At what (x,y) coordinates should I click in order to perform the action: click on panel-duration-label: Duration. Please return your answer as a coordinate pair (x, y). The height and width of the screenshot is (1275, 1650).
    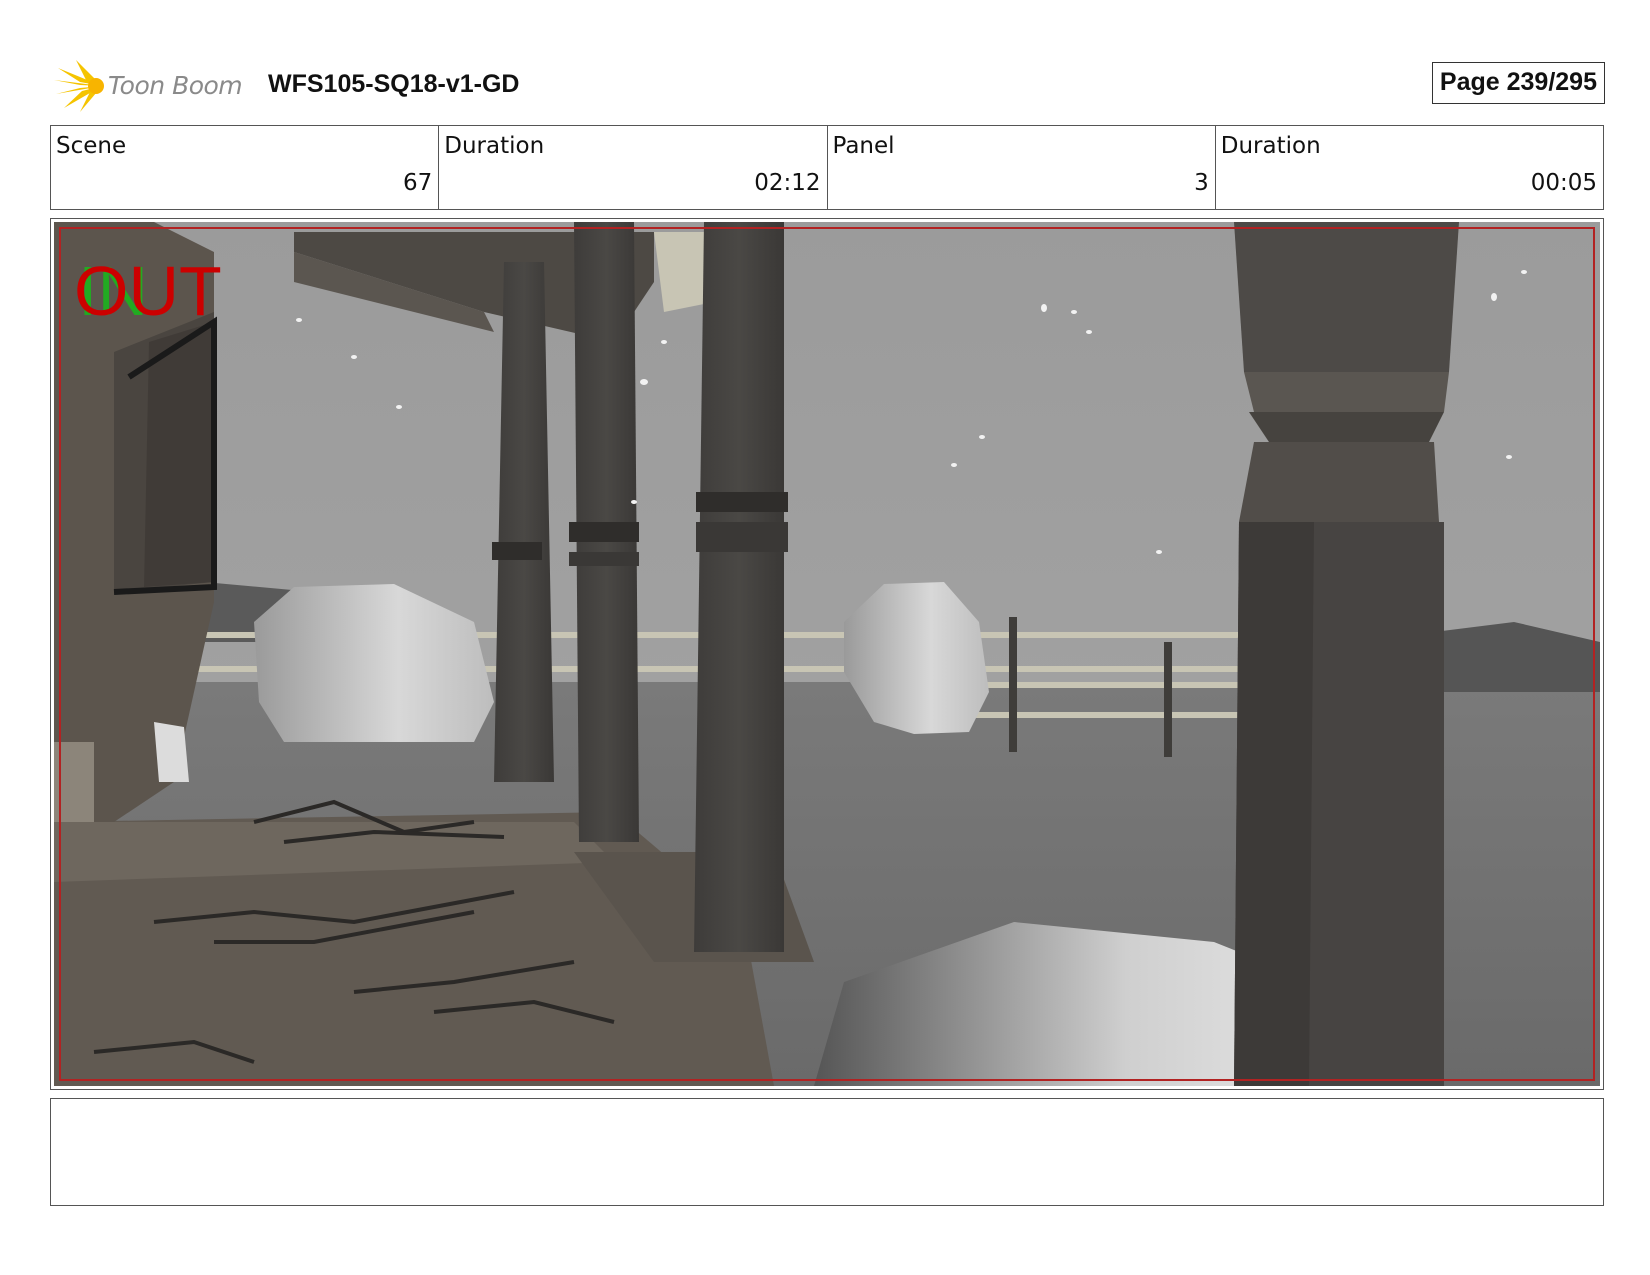
    Looking at the image, I should click on (1270, 146).